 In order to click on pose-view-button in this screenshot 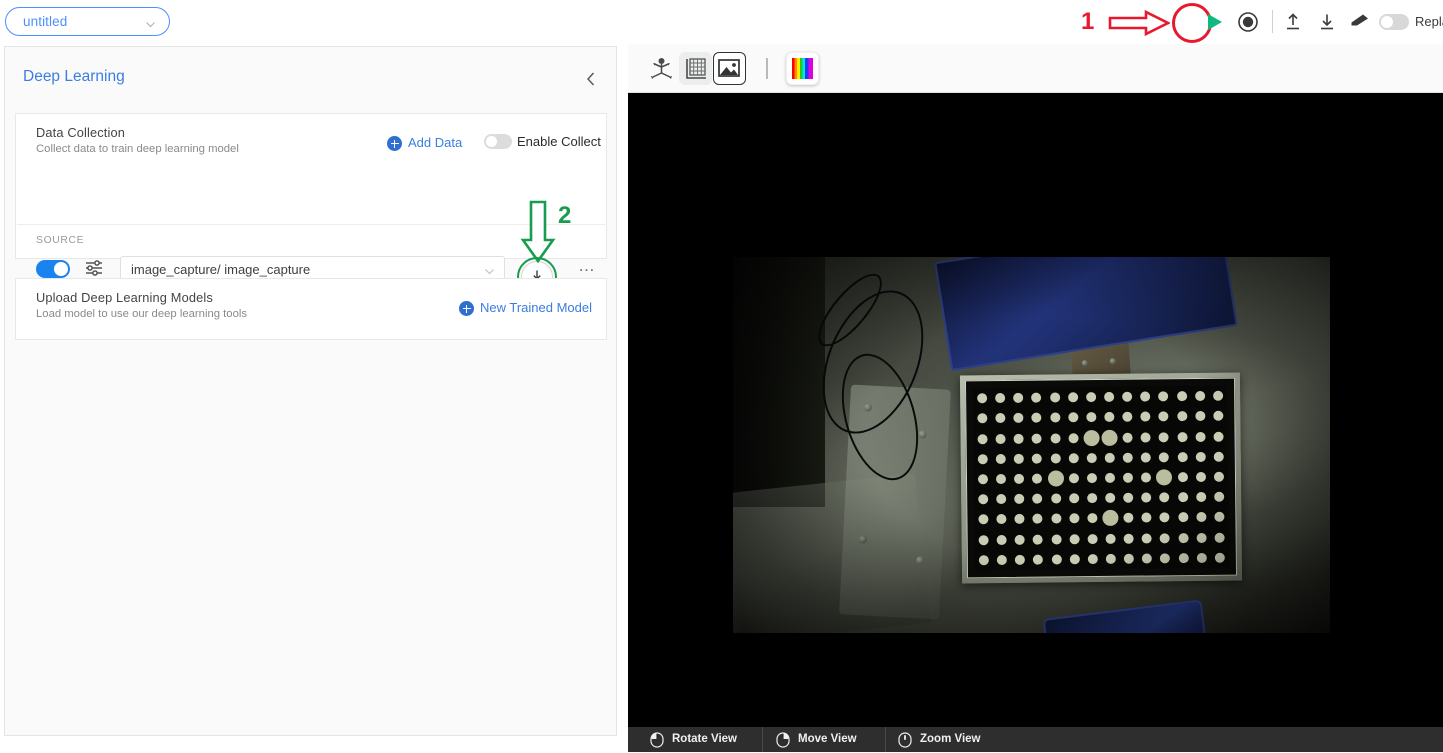, I will do `click(661, 68)`.